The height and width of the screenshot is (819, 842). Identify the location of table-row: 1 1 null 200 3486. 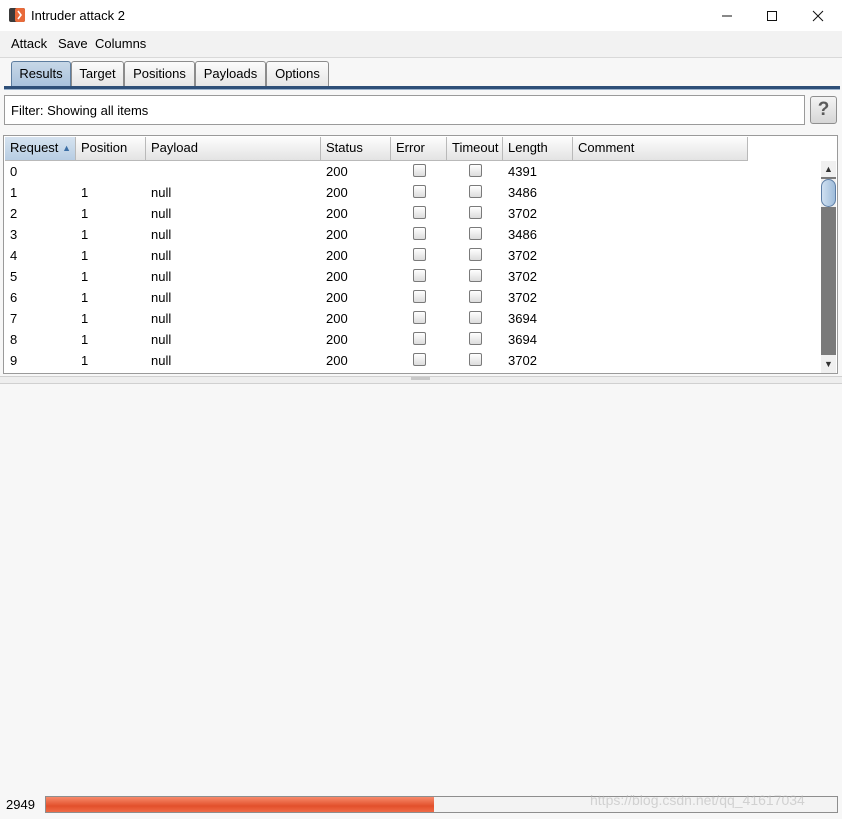
(376, 192).